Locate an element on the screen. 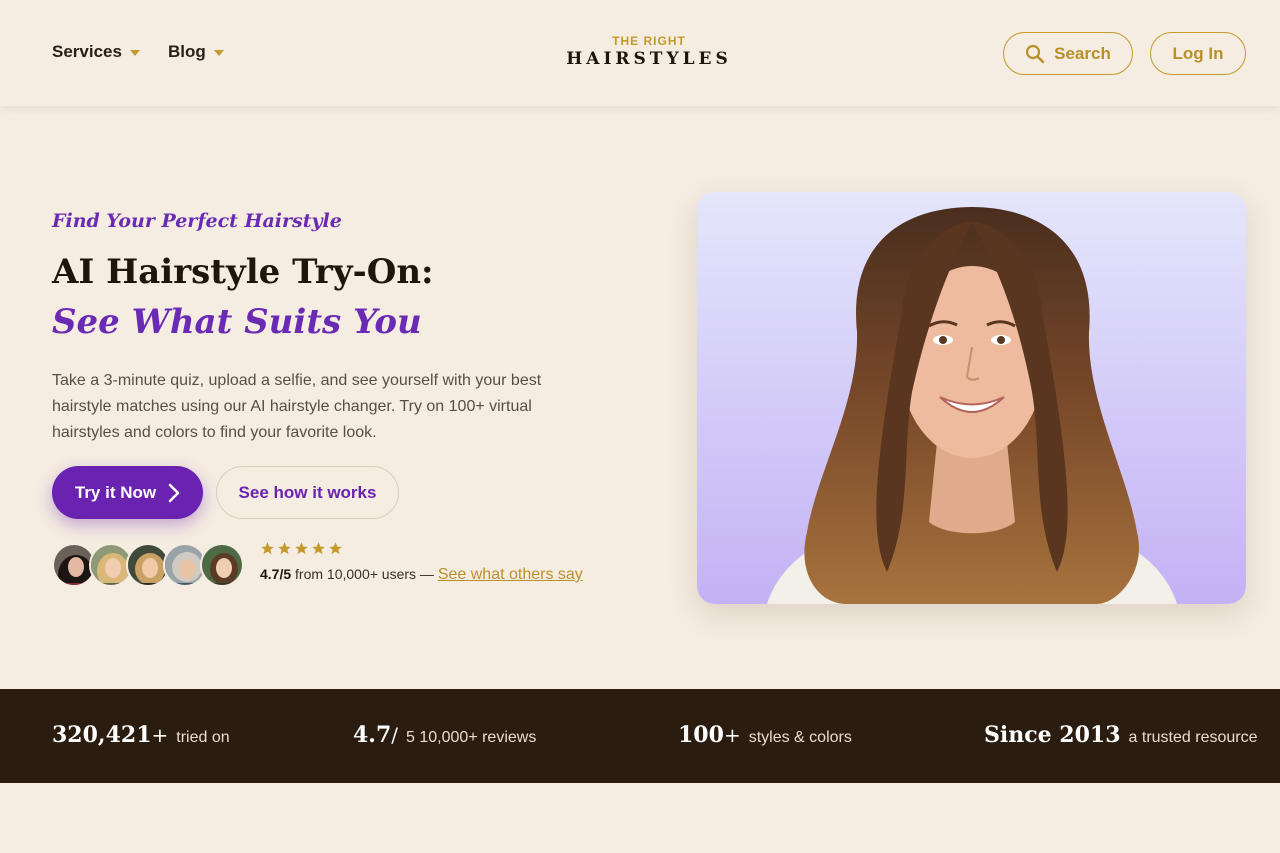 The width and height of the screenshot is (1280, 853). user-avatars is located at coordinates (148, 566).